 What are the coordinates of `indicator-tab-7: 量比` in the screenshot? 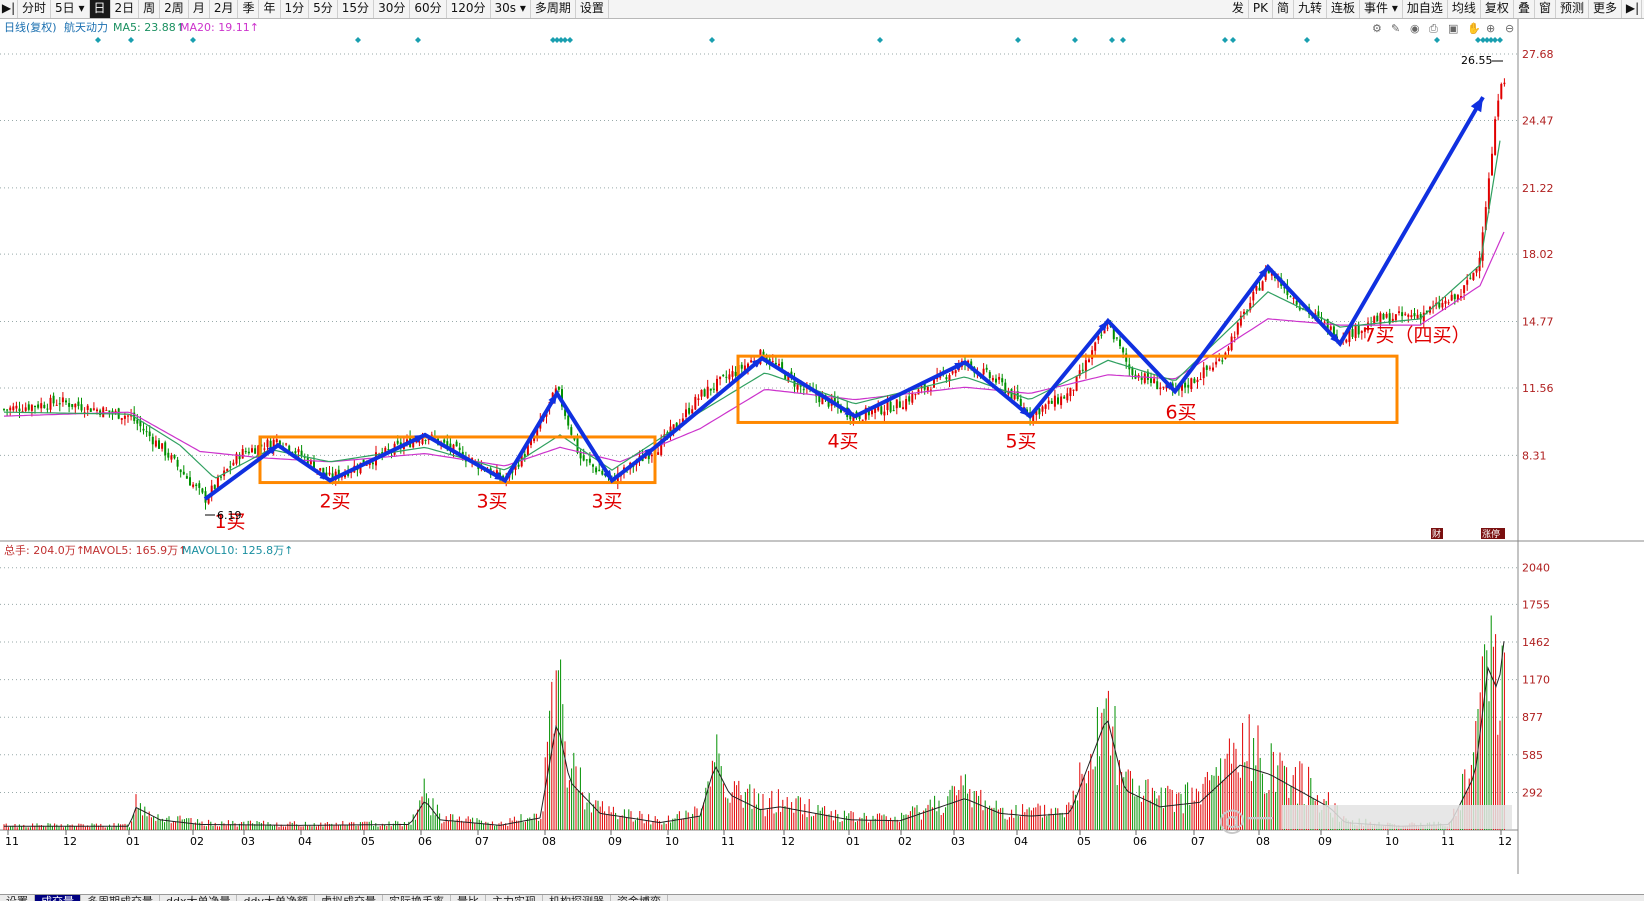 It's located at (468, 898).